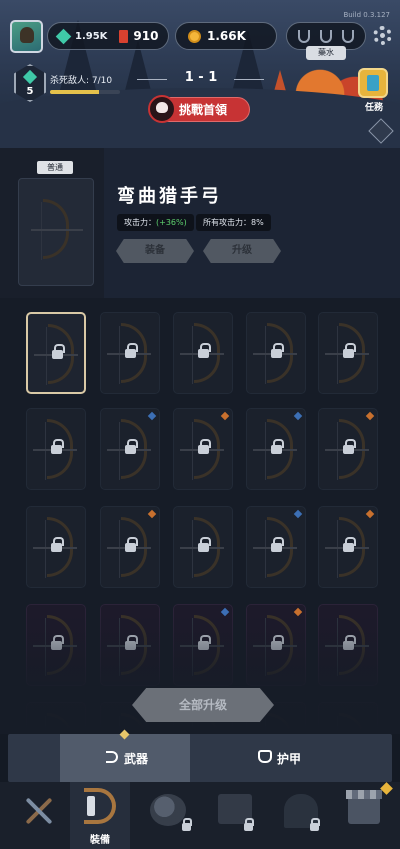 Image resolution: width=400 pixels, height=849 pixels. I want to click on version-text: Build 0.3.127, so click(366, 15).